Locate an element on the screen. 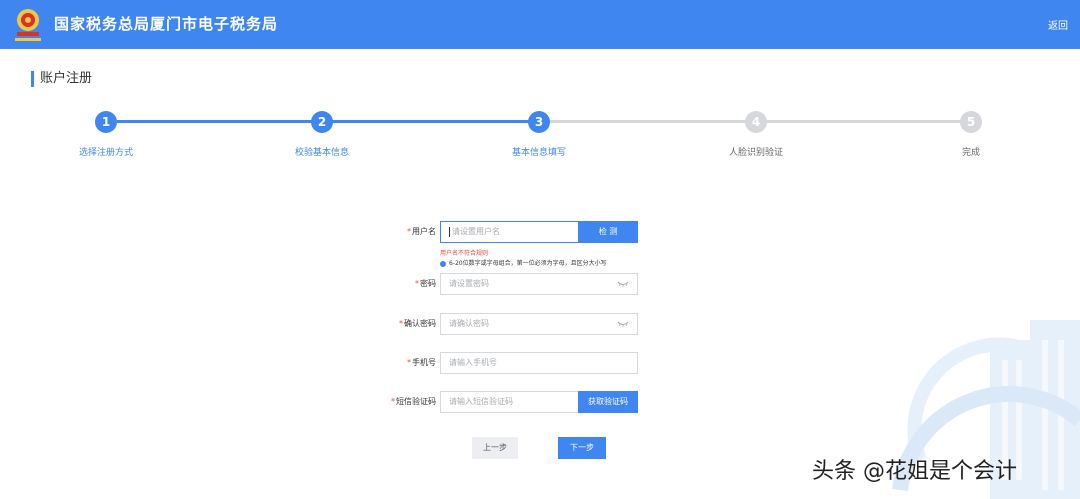 The width and height of the screenshot is (1080, 499). sms-code-input: 请输入短信验证码 is located at coordinates (509, 402).